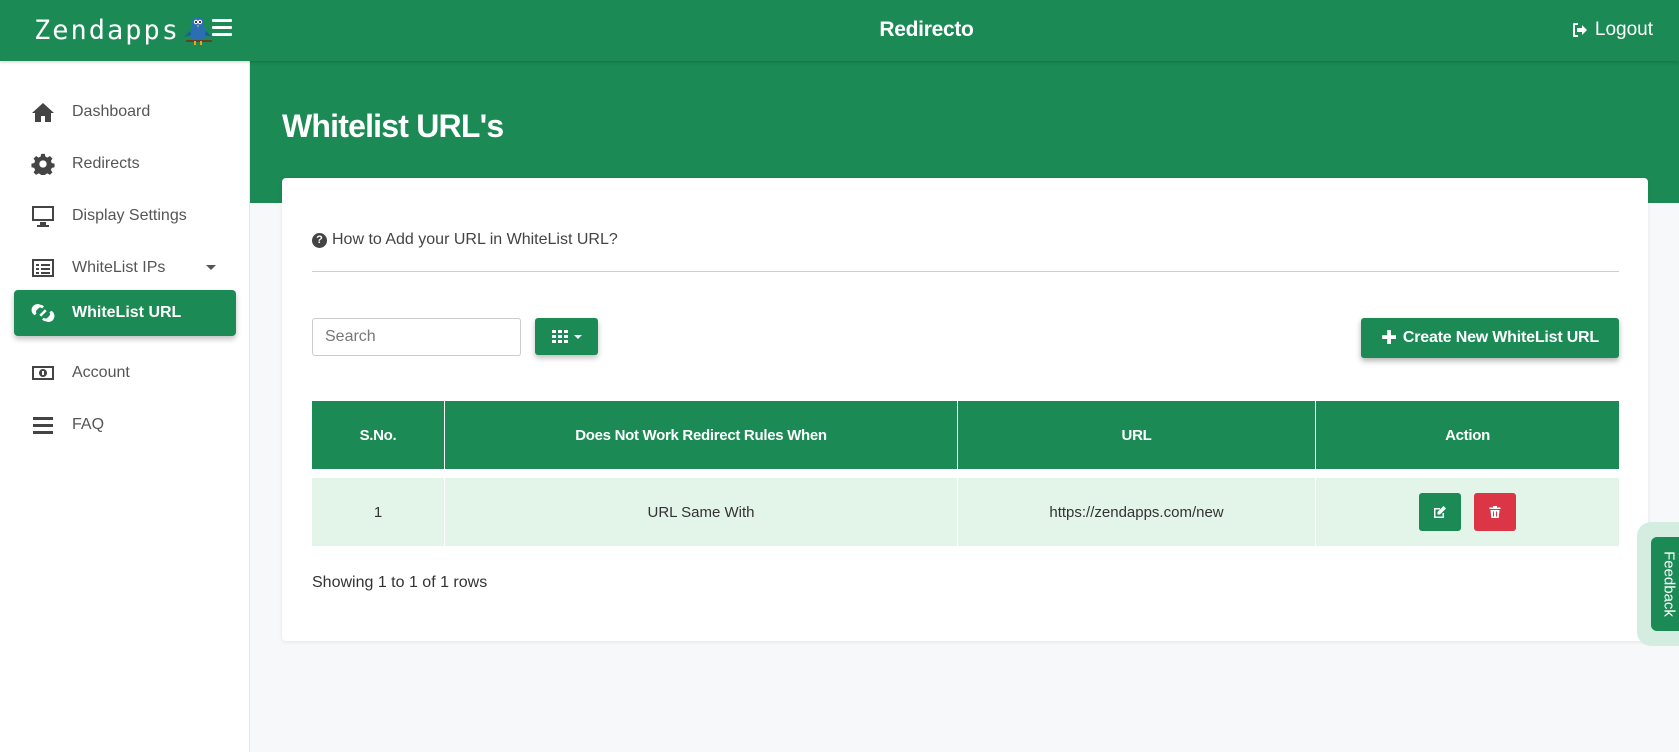  What do you see at coordinates (43, 313) in the screenshot?
I see `link-icon` at bounding box center [43, 313].